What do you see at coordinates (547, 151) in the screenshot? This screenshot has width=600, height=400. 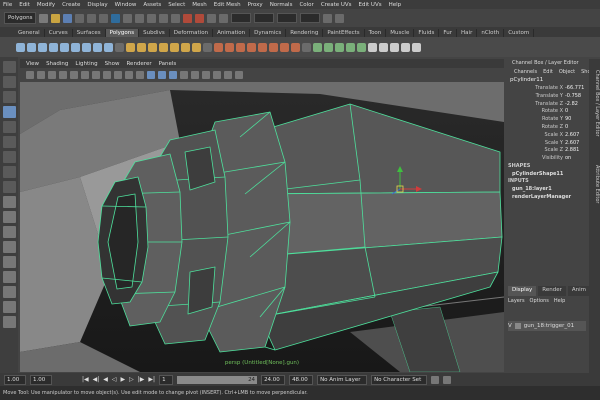 I see `attr-scale-z: Scale Z 2.881` at bounding box center [547, 151].